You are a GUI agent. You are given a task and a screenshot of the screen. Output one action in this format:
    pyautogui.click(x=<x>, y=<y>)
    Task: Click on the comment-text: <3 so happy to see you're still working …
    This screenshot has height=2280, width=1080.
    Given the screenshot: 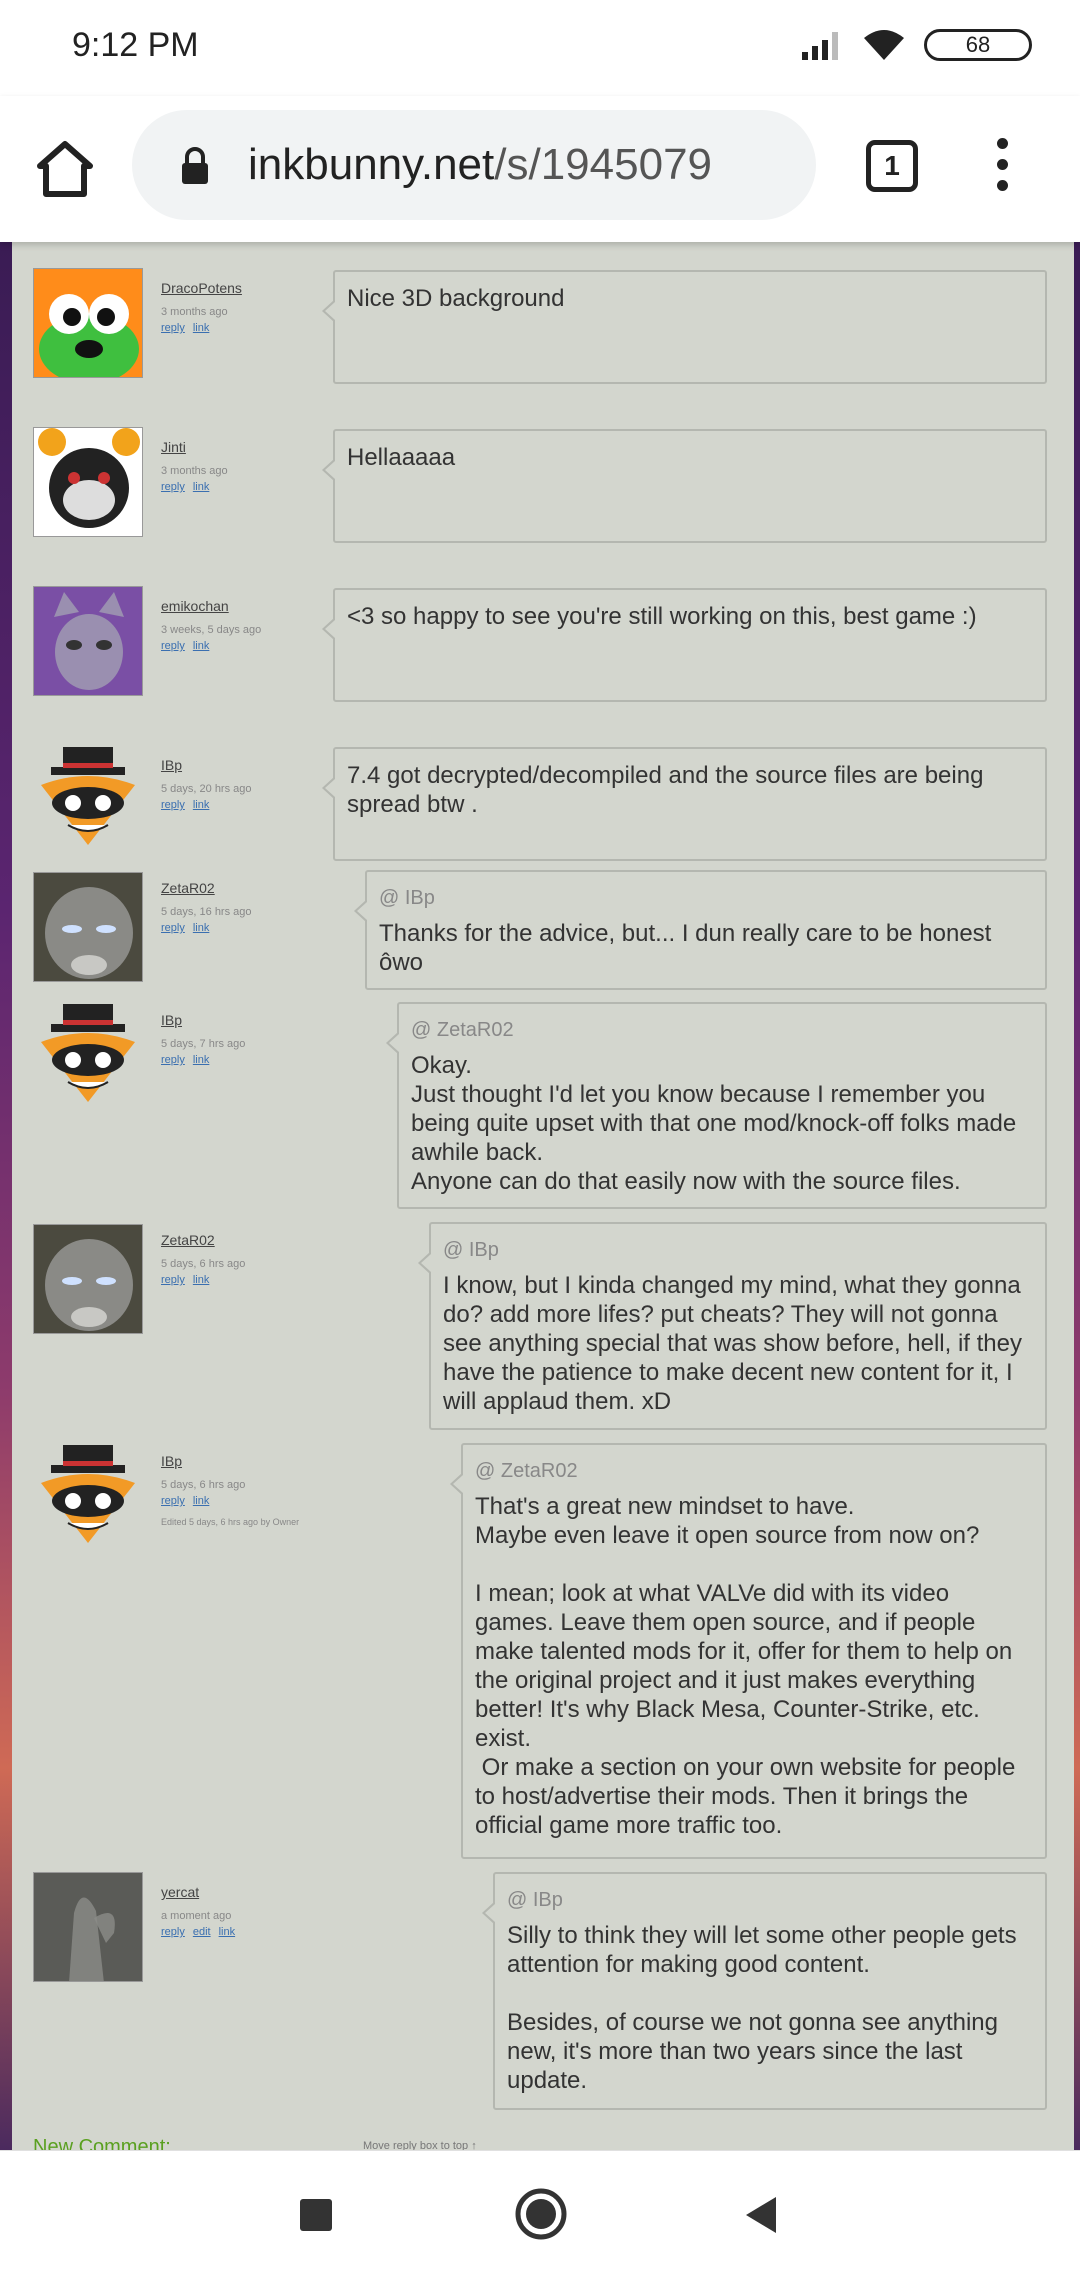 What is the action you would take?
    pyautogui.click(x=662, y=616)
    